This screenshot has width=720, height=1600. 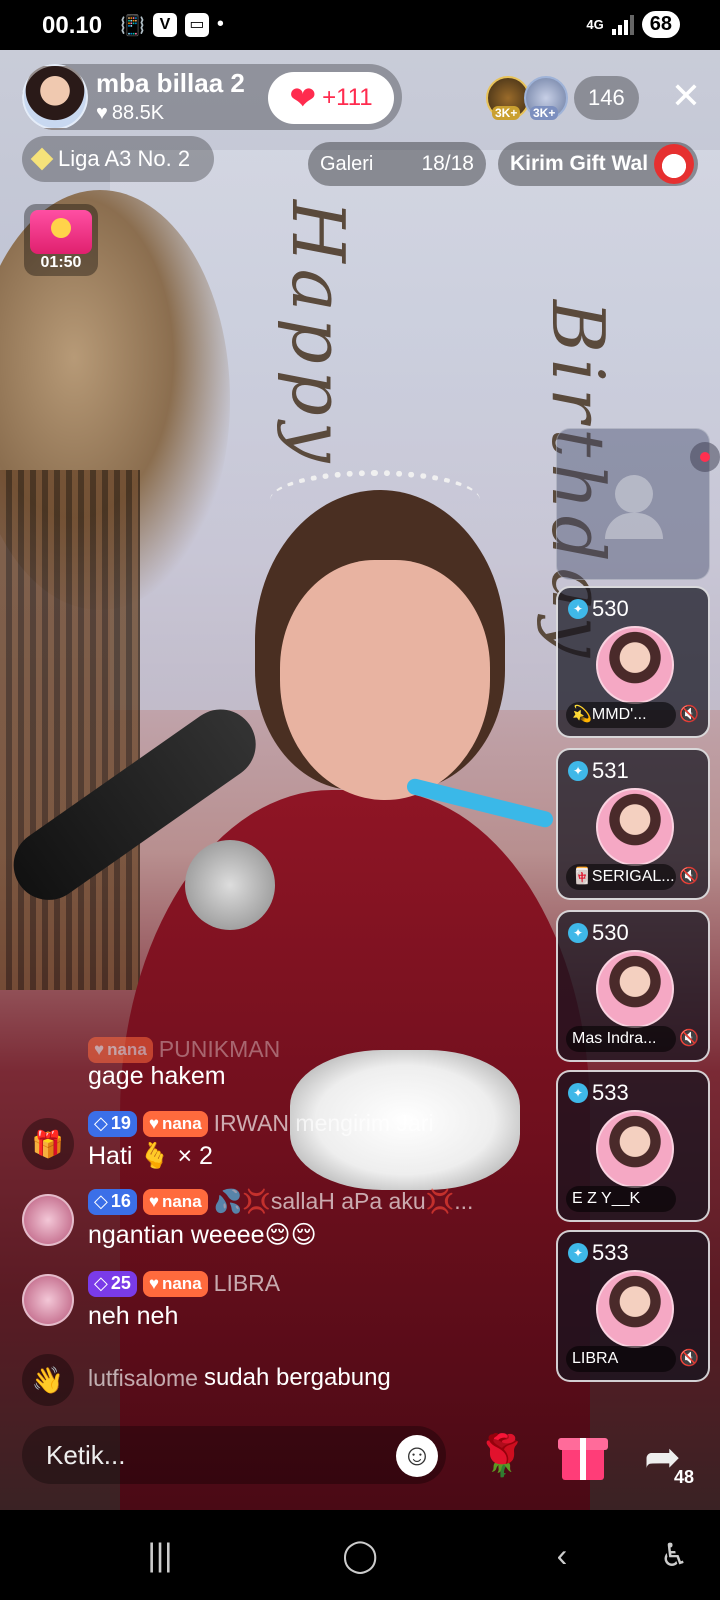 What do you see at coordinates (55, 97) in the screenshot?
I see `host-avatar` at bounding box center [55, 97].